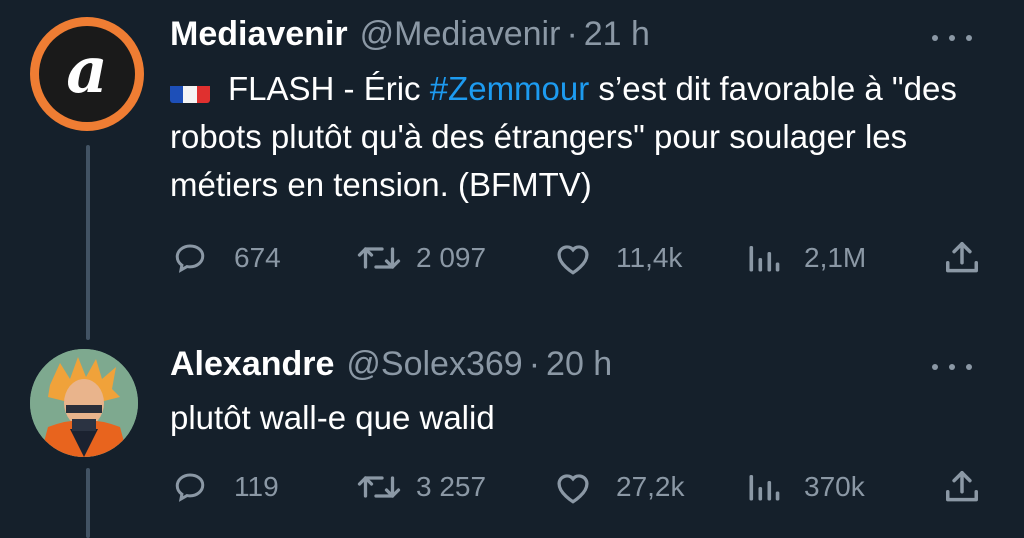 The image size is (1024, 538). Describe the element at coordinates (259, 34) in the screenshot. I see `display-name: Mediavenir` at that location.